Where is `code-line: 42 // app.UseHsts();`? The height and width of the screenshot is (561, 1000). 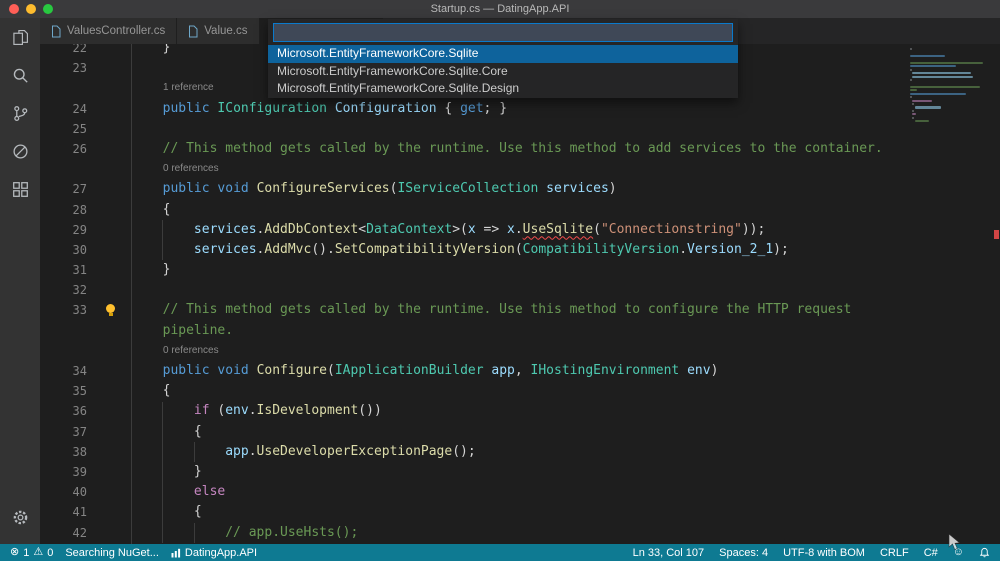
code-line: 42 // app.UseHsts(); is located at coordinates (520, 533).